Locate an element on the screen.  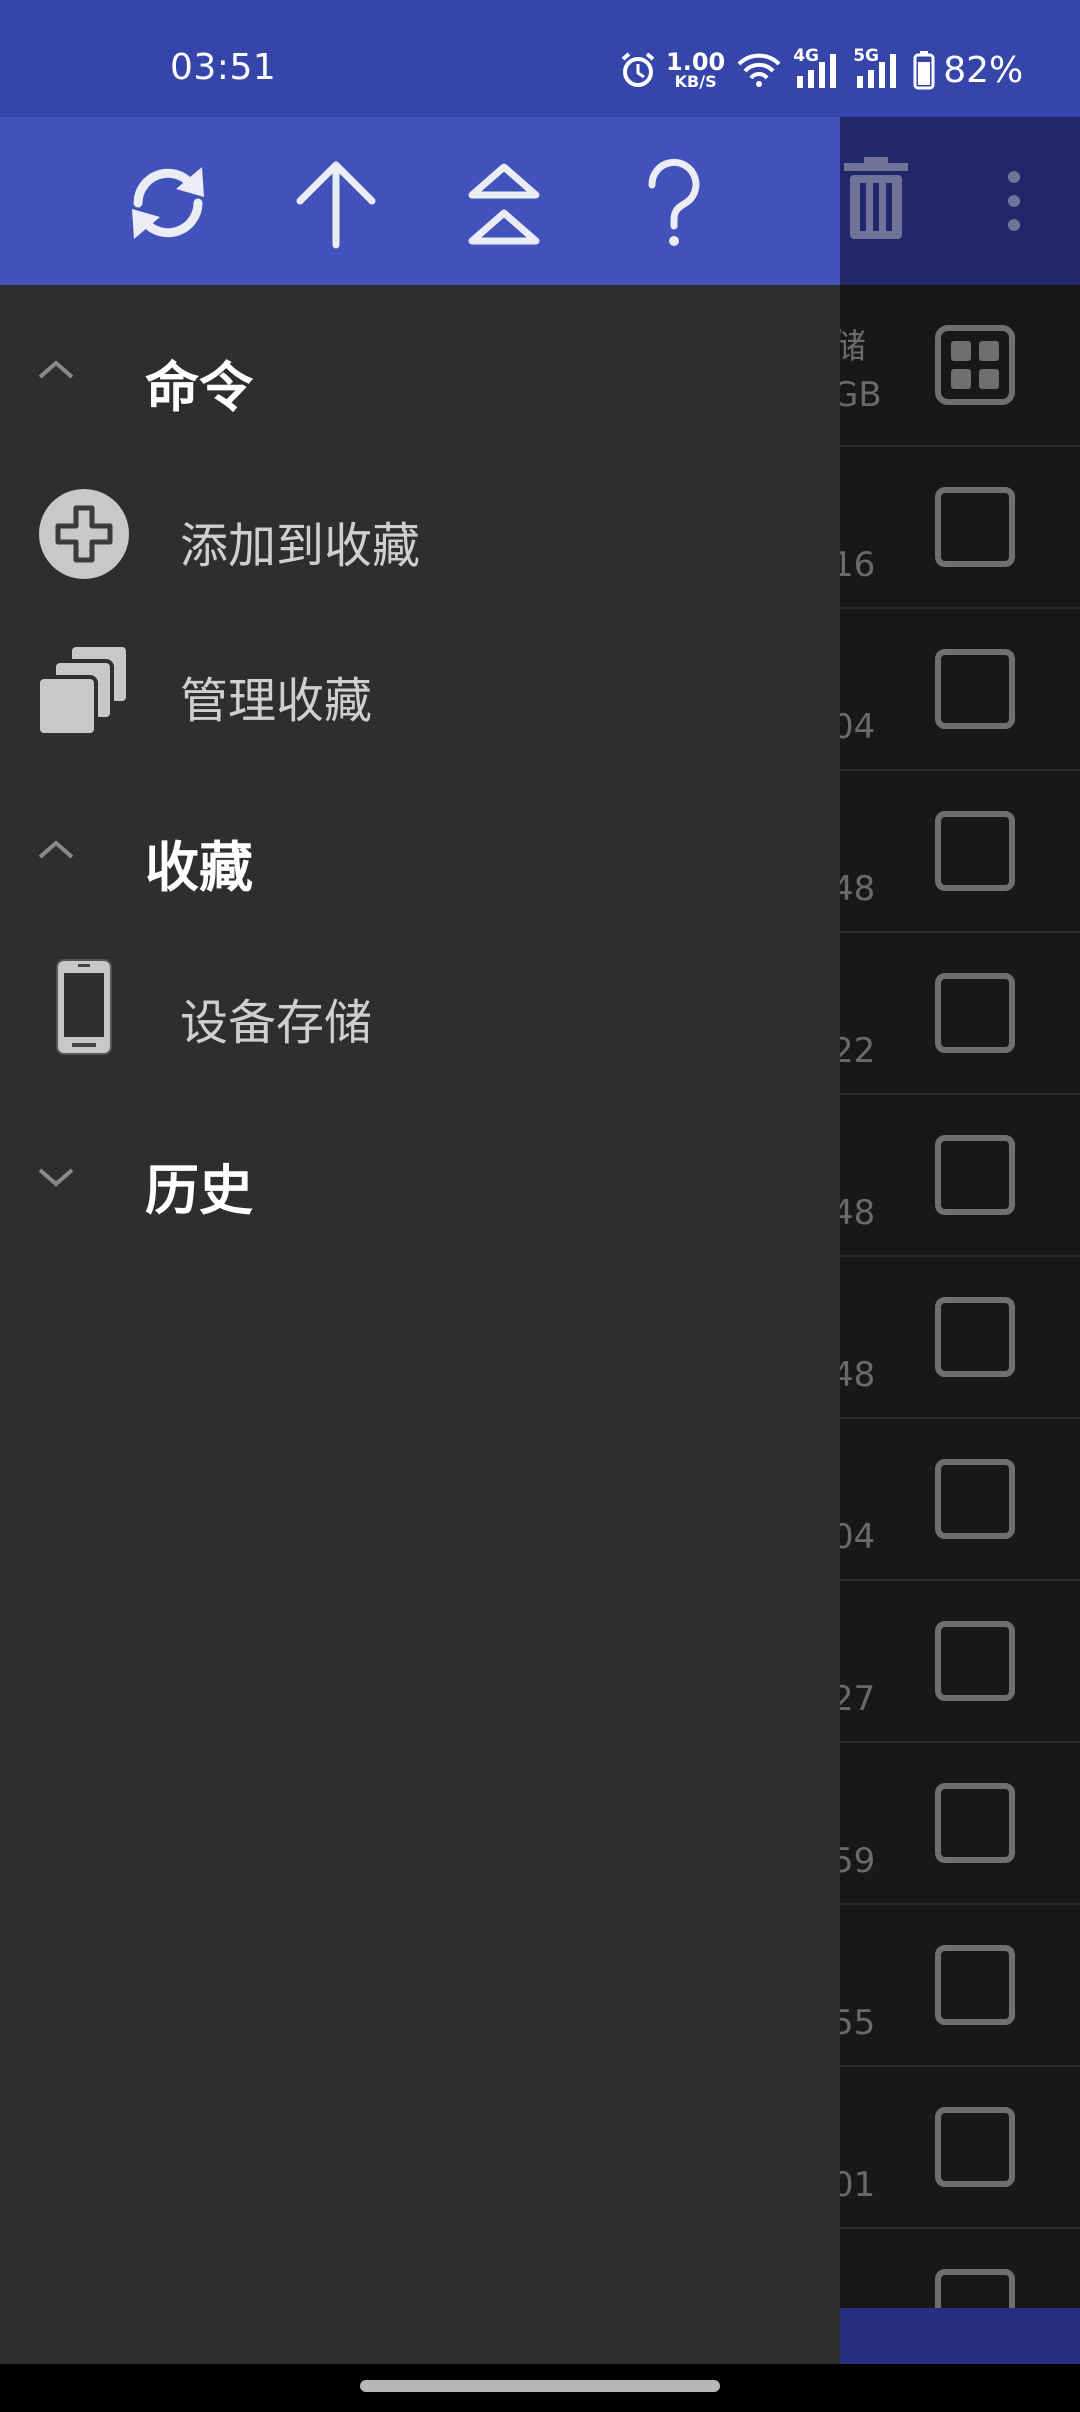
drawer-toolbar is located at coordinates (420, 201).